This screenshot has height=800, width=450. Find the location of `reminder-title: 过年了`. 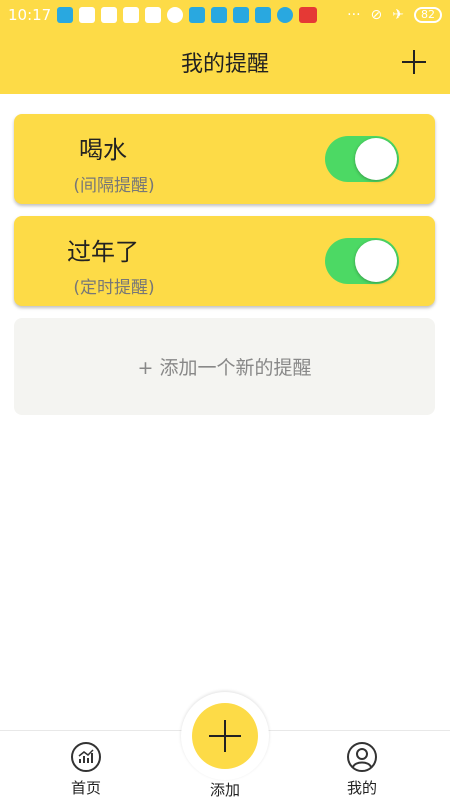

reminder-title: 过年了 is located at coordinates (103, 252).